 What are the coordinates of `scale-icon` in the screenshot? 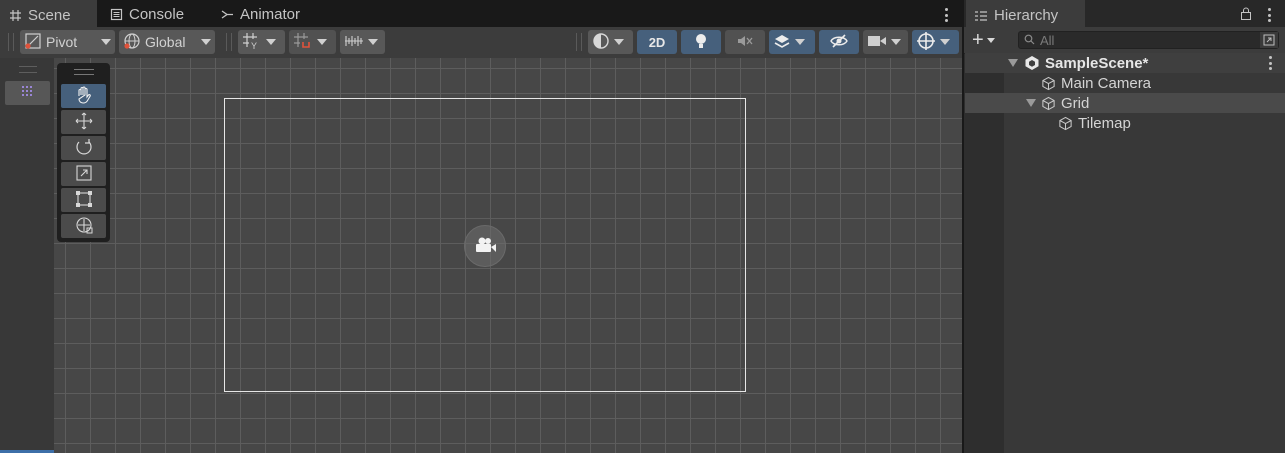 It's located at (84, 174).